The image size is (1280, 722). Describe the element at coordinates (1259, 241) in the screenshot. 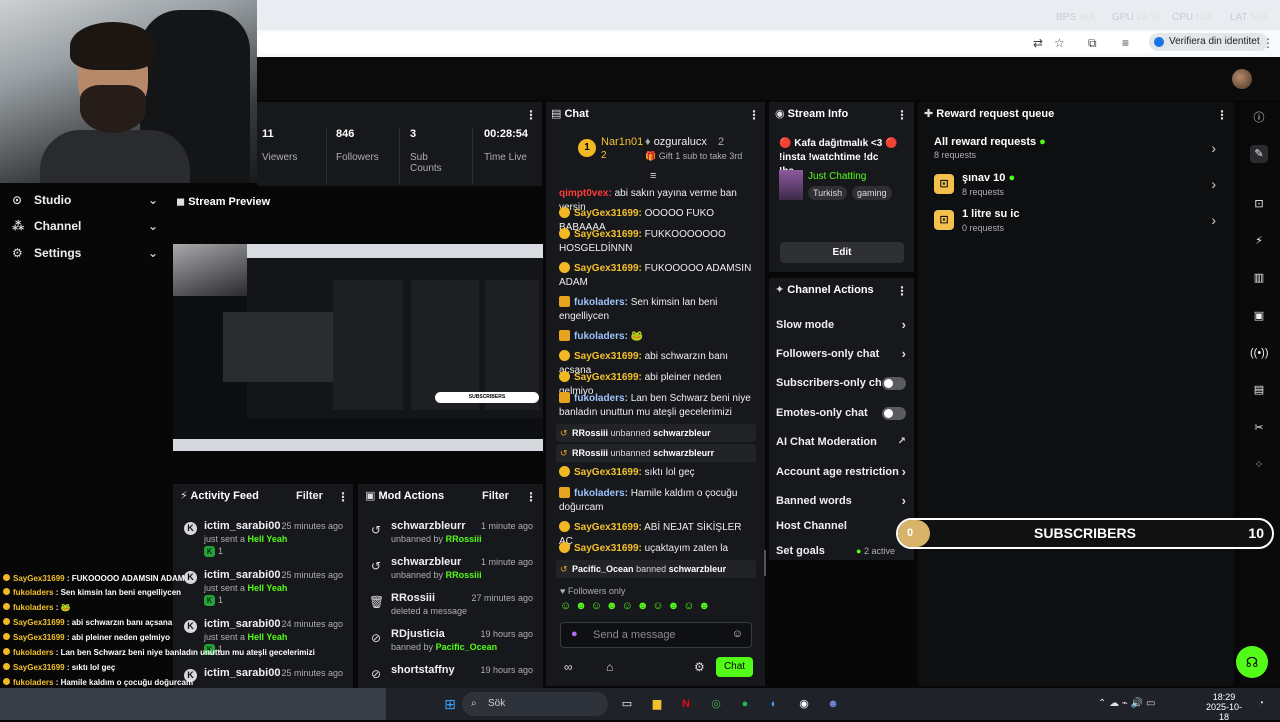

I see `lightning-icon: ⚡` at that location.